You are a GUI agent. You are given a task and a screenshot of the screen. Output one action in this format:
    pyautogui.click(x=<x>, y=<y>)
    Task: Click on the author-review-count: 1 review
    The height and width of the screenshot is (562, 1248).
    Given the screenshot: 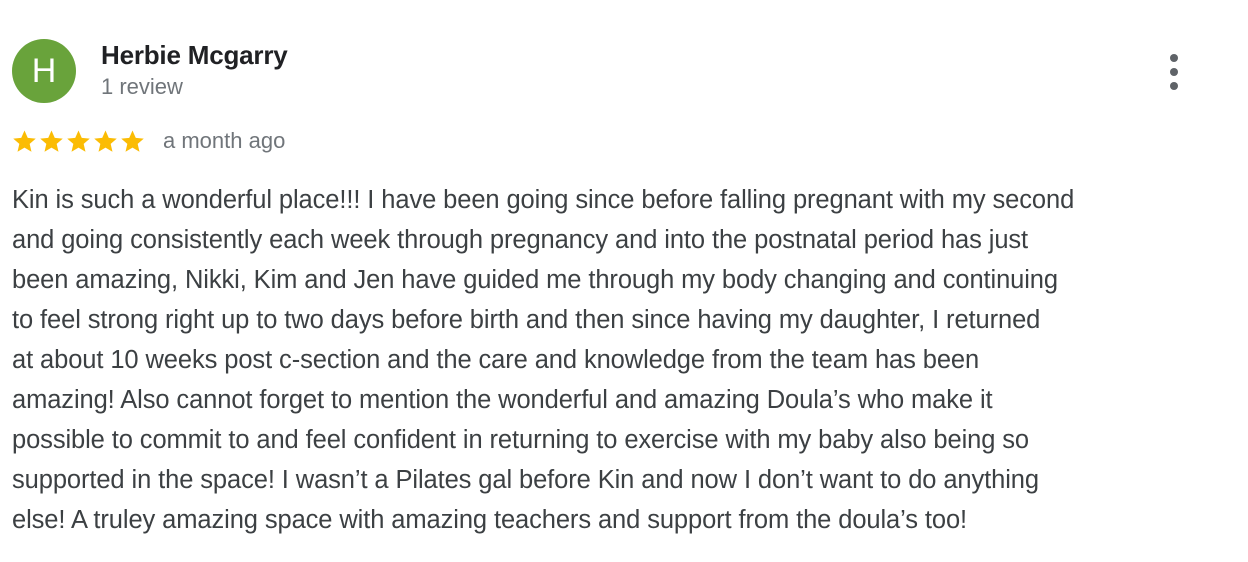 What is the action you would take?
    pyautogui.click(x=142, y=86)
    